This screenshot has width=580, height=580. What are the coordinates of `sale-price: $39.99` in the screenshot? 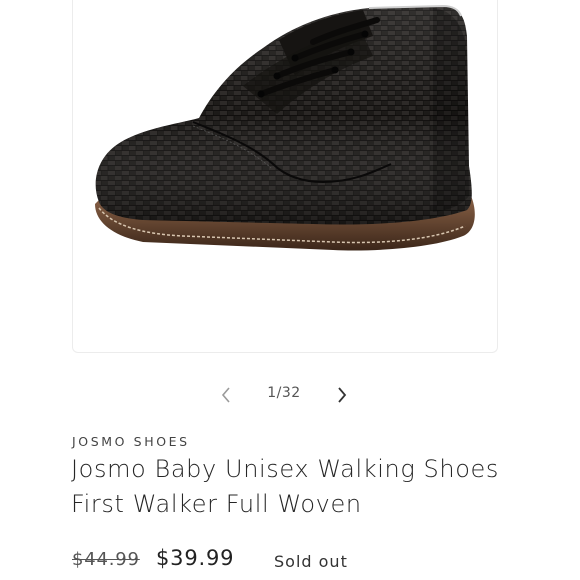 It's located at (195, 558).